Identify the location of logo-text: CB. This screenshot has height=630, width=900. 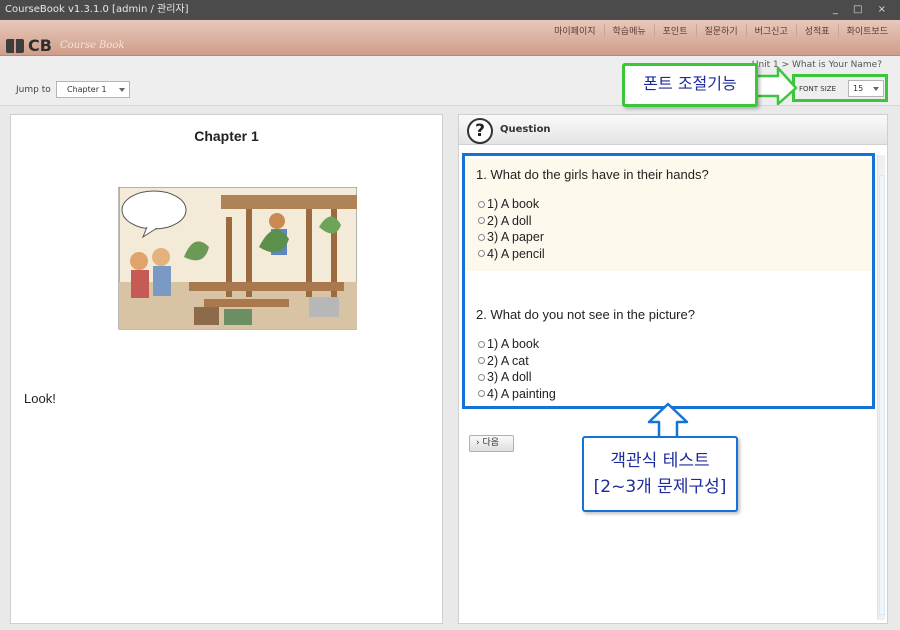
(40, 45).